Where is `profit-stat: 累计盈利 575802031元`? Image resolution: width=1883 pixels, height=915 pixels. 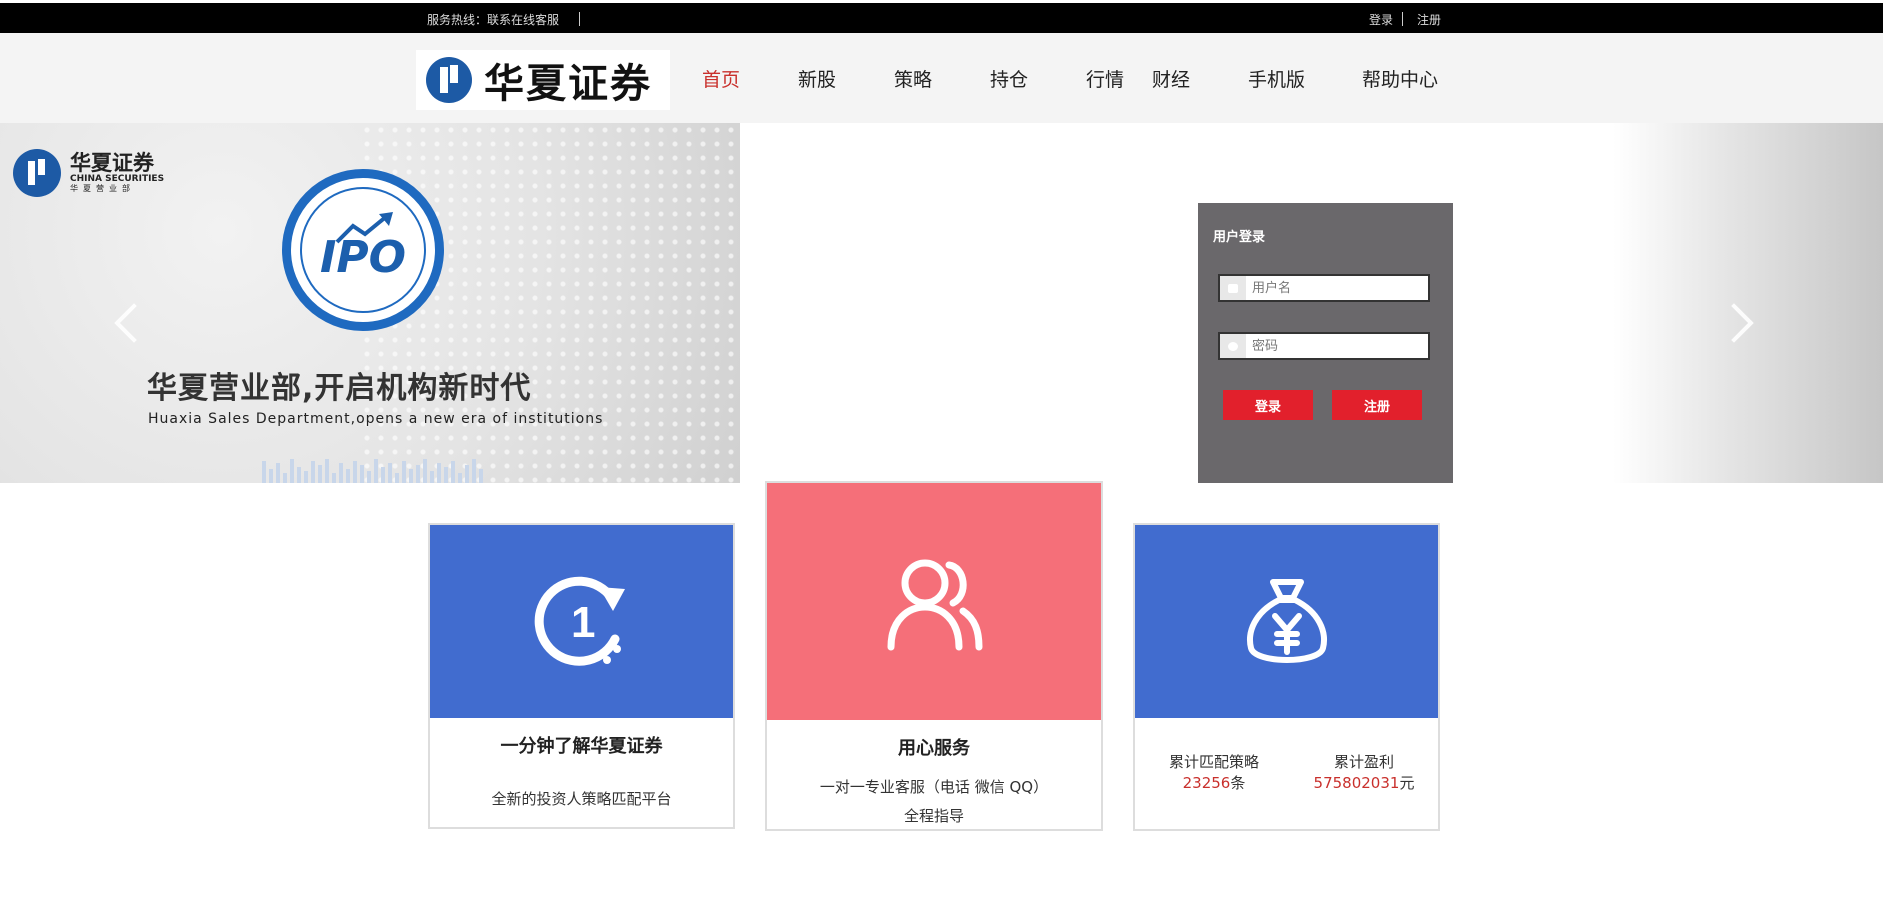 profit-stat: 累计盈利 575802031元 is located at coordinates (1364, 772).